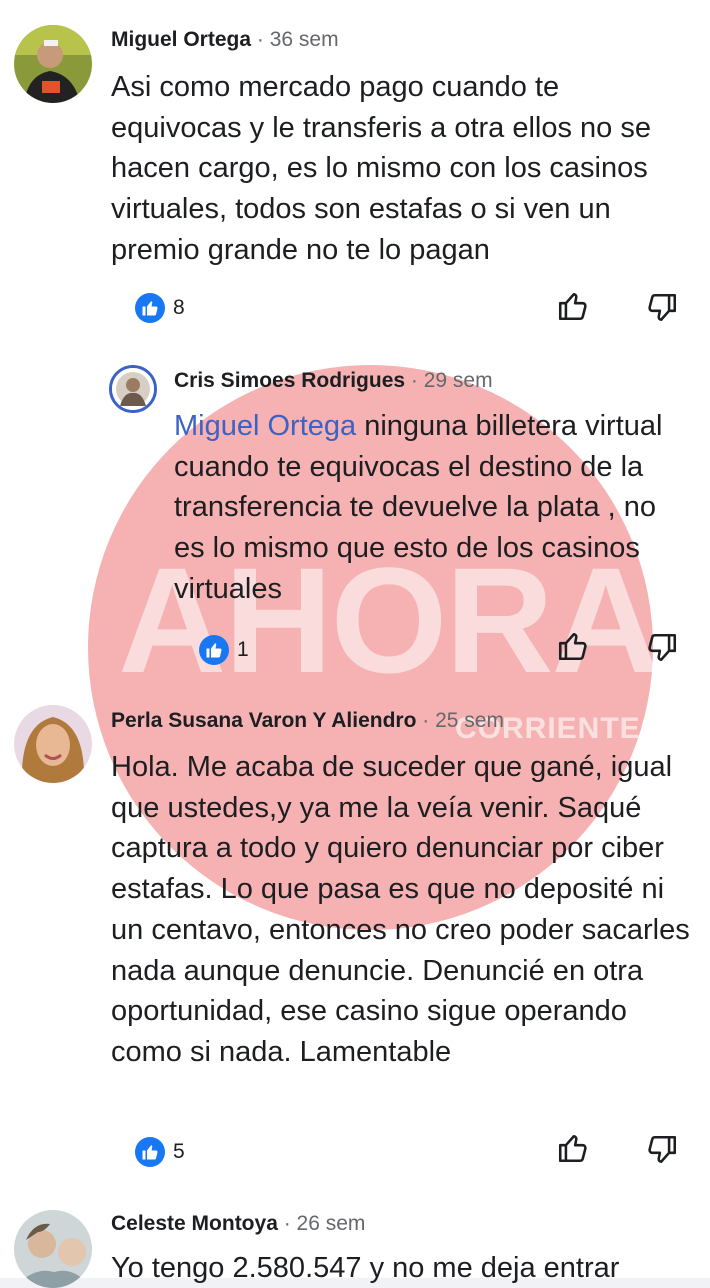  Describe the element at coordinates (194, 1223) in the screenshot. I see `author-name: Celeste Montoya` at that location.